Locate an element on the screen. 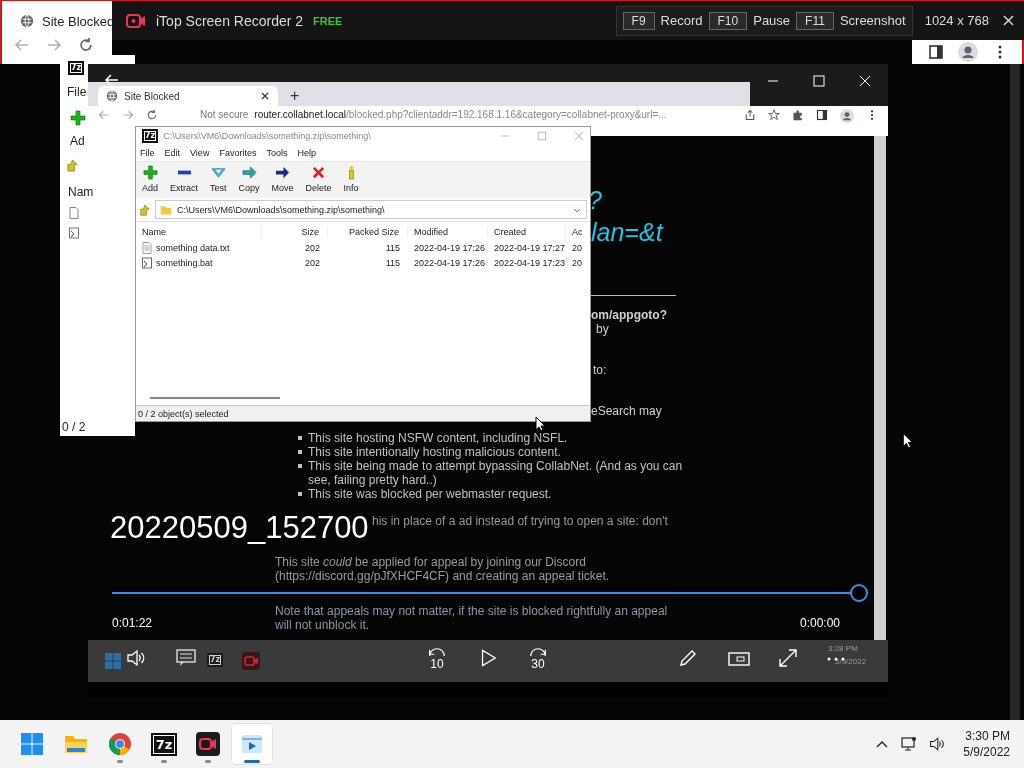 This screenshot has width=1024, height=768. shortcut-label: Pause is located at coordinates (772, 20).